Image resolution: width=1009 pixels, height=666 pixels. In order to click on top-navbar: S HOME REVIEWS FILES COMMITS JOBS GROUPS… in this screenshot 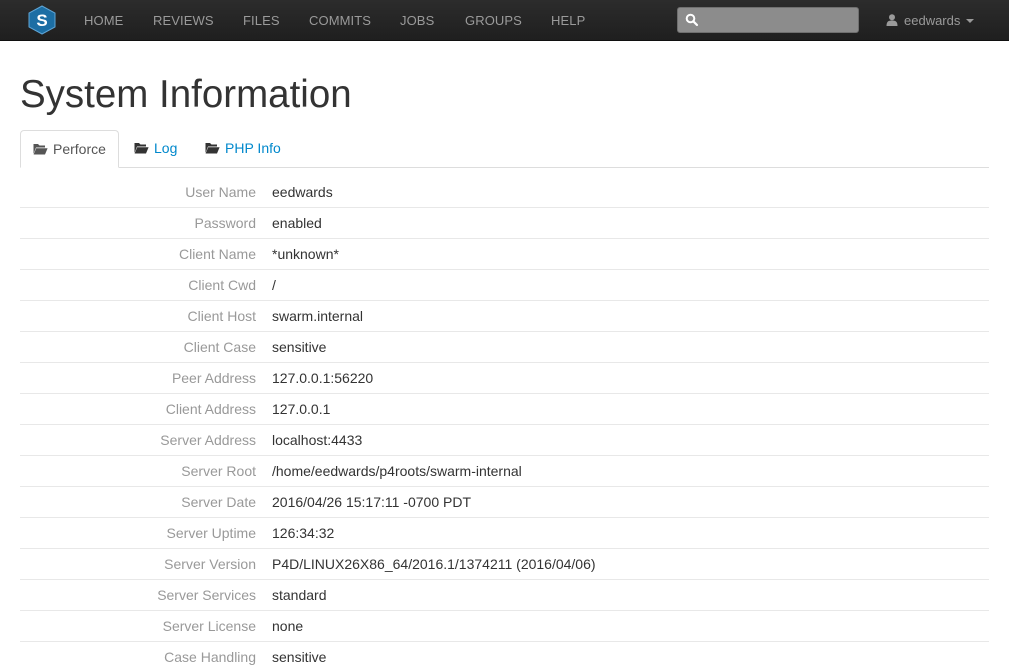, I will do `click(504, 20)`.